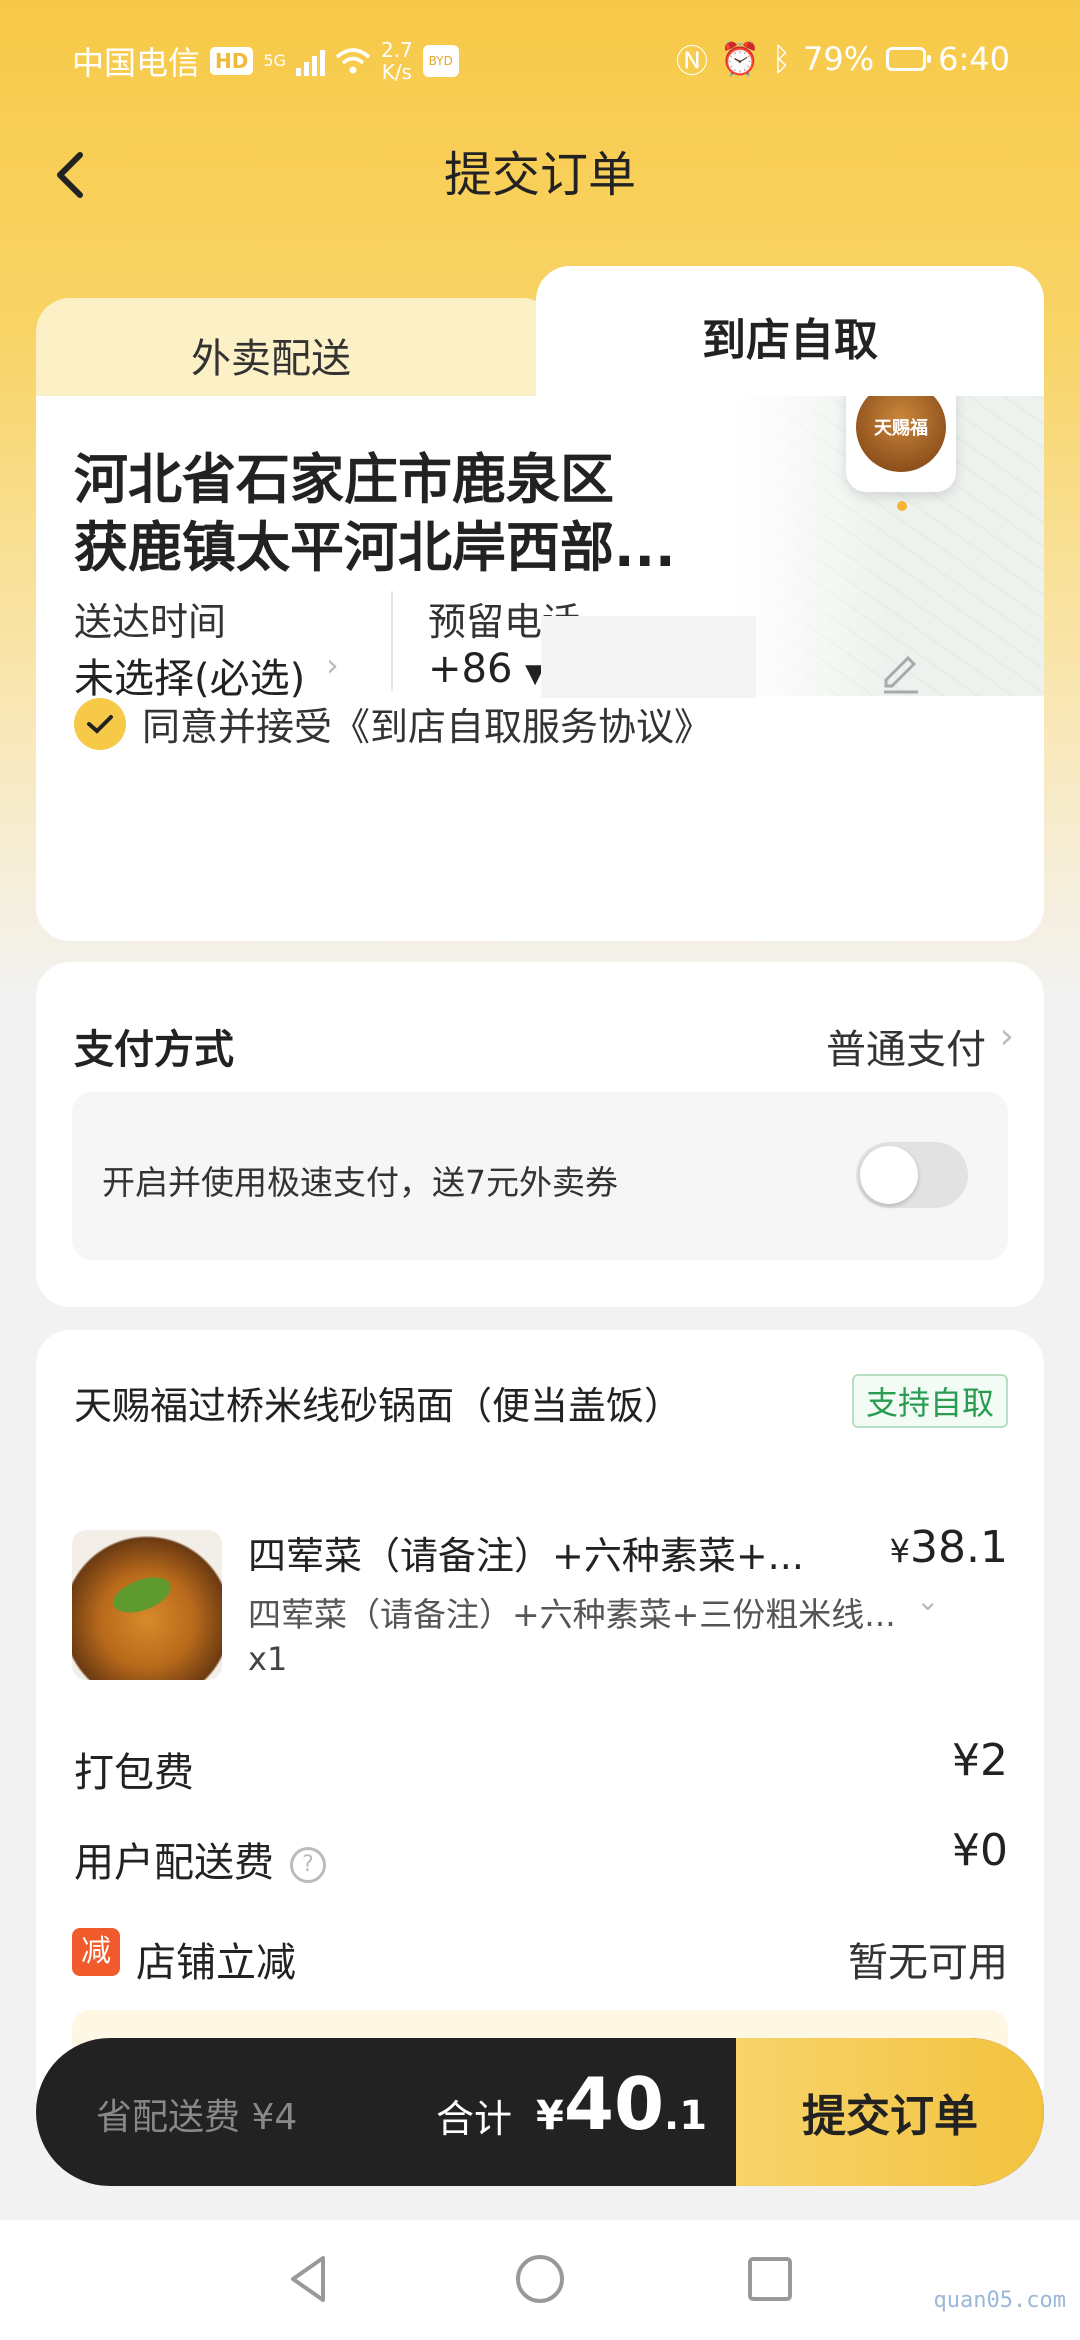 Image resolution: width=1080 pixels, height=2340 pixels. What do you see at coordinates (150, 622) in the screenshot?
I see `delivery-time-label: 送达时间` at bounding box center [150, 622].